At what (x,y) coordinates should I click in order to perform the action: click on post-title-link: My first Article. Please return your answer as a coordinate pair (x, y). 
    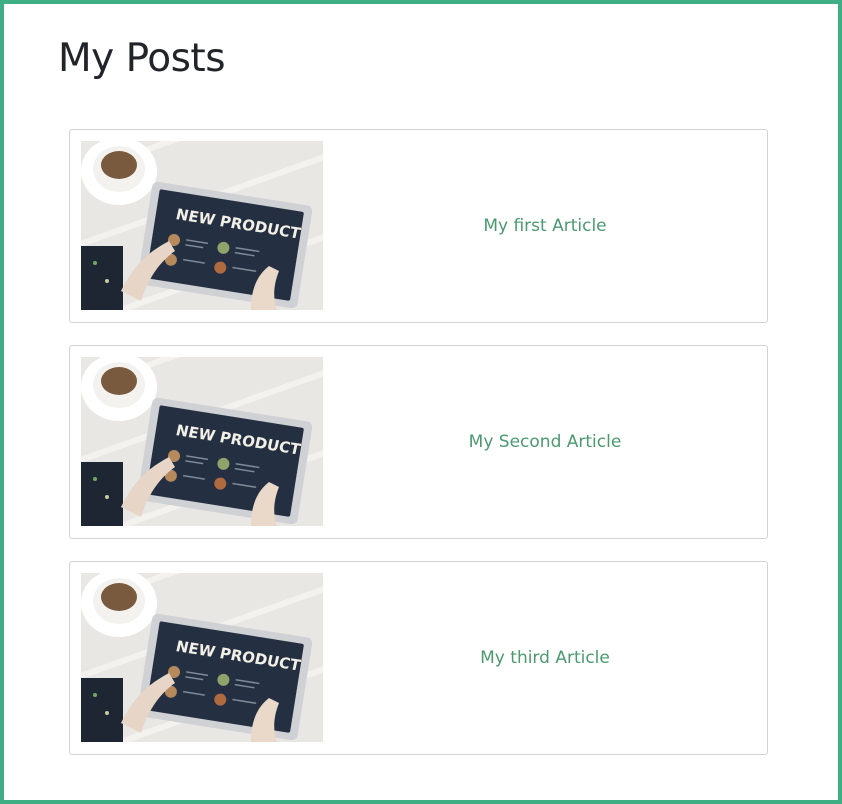
    Looking at the image, I should click on (545, 226).